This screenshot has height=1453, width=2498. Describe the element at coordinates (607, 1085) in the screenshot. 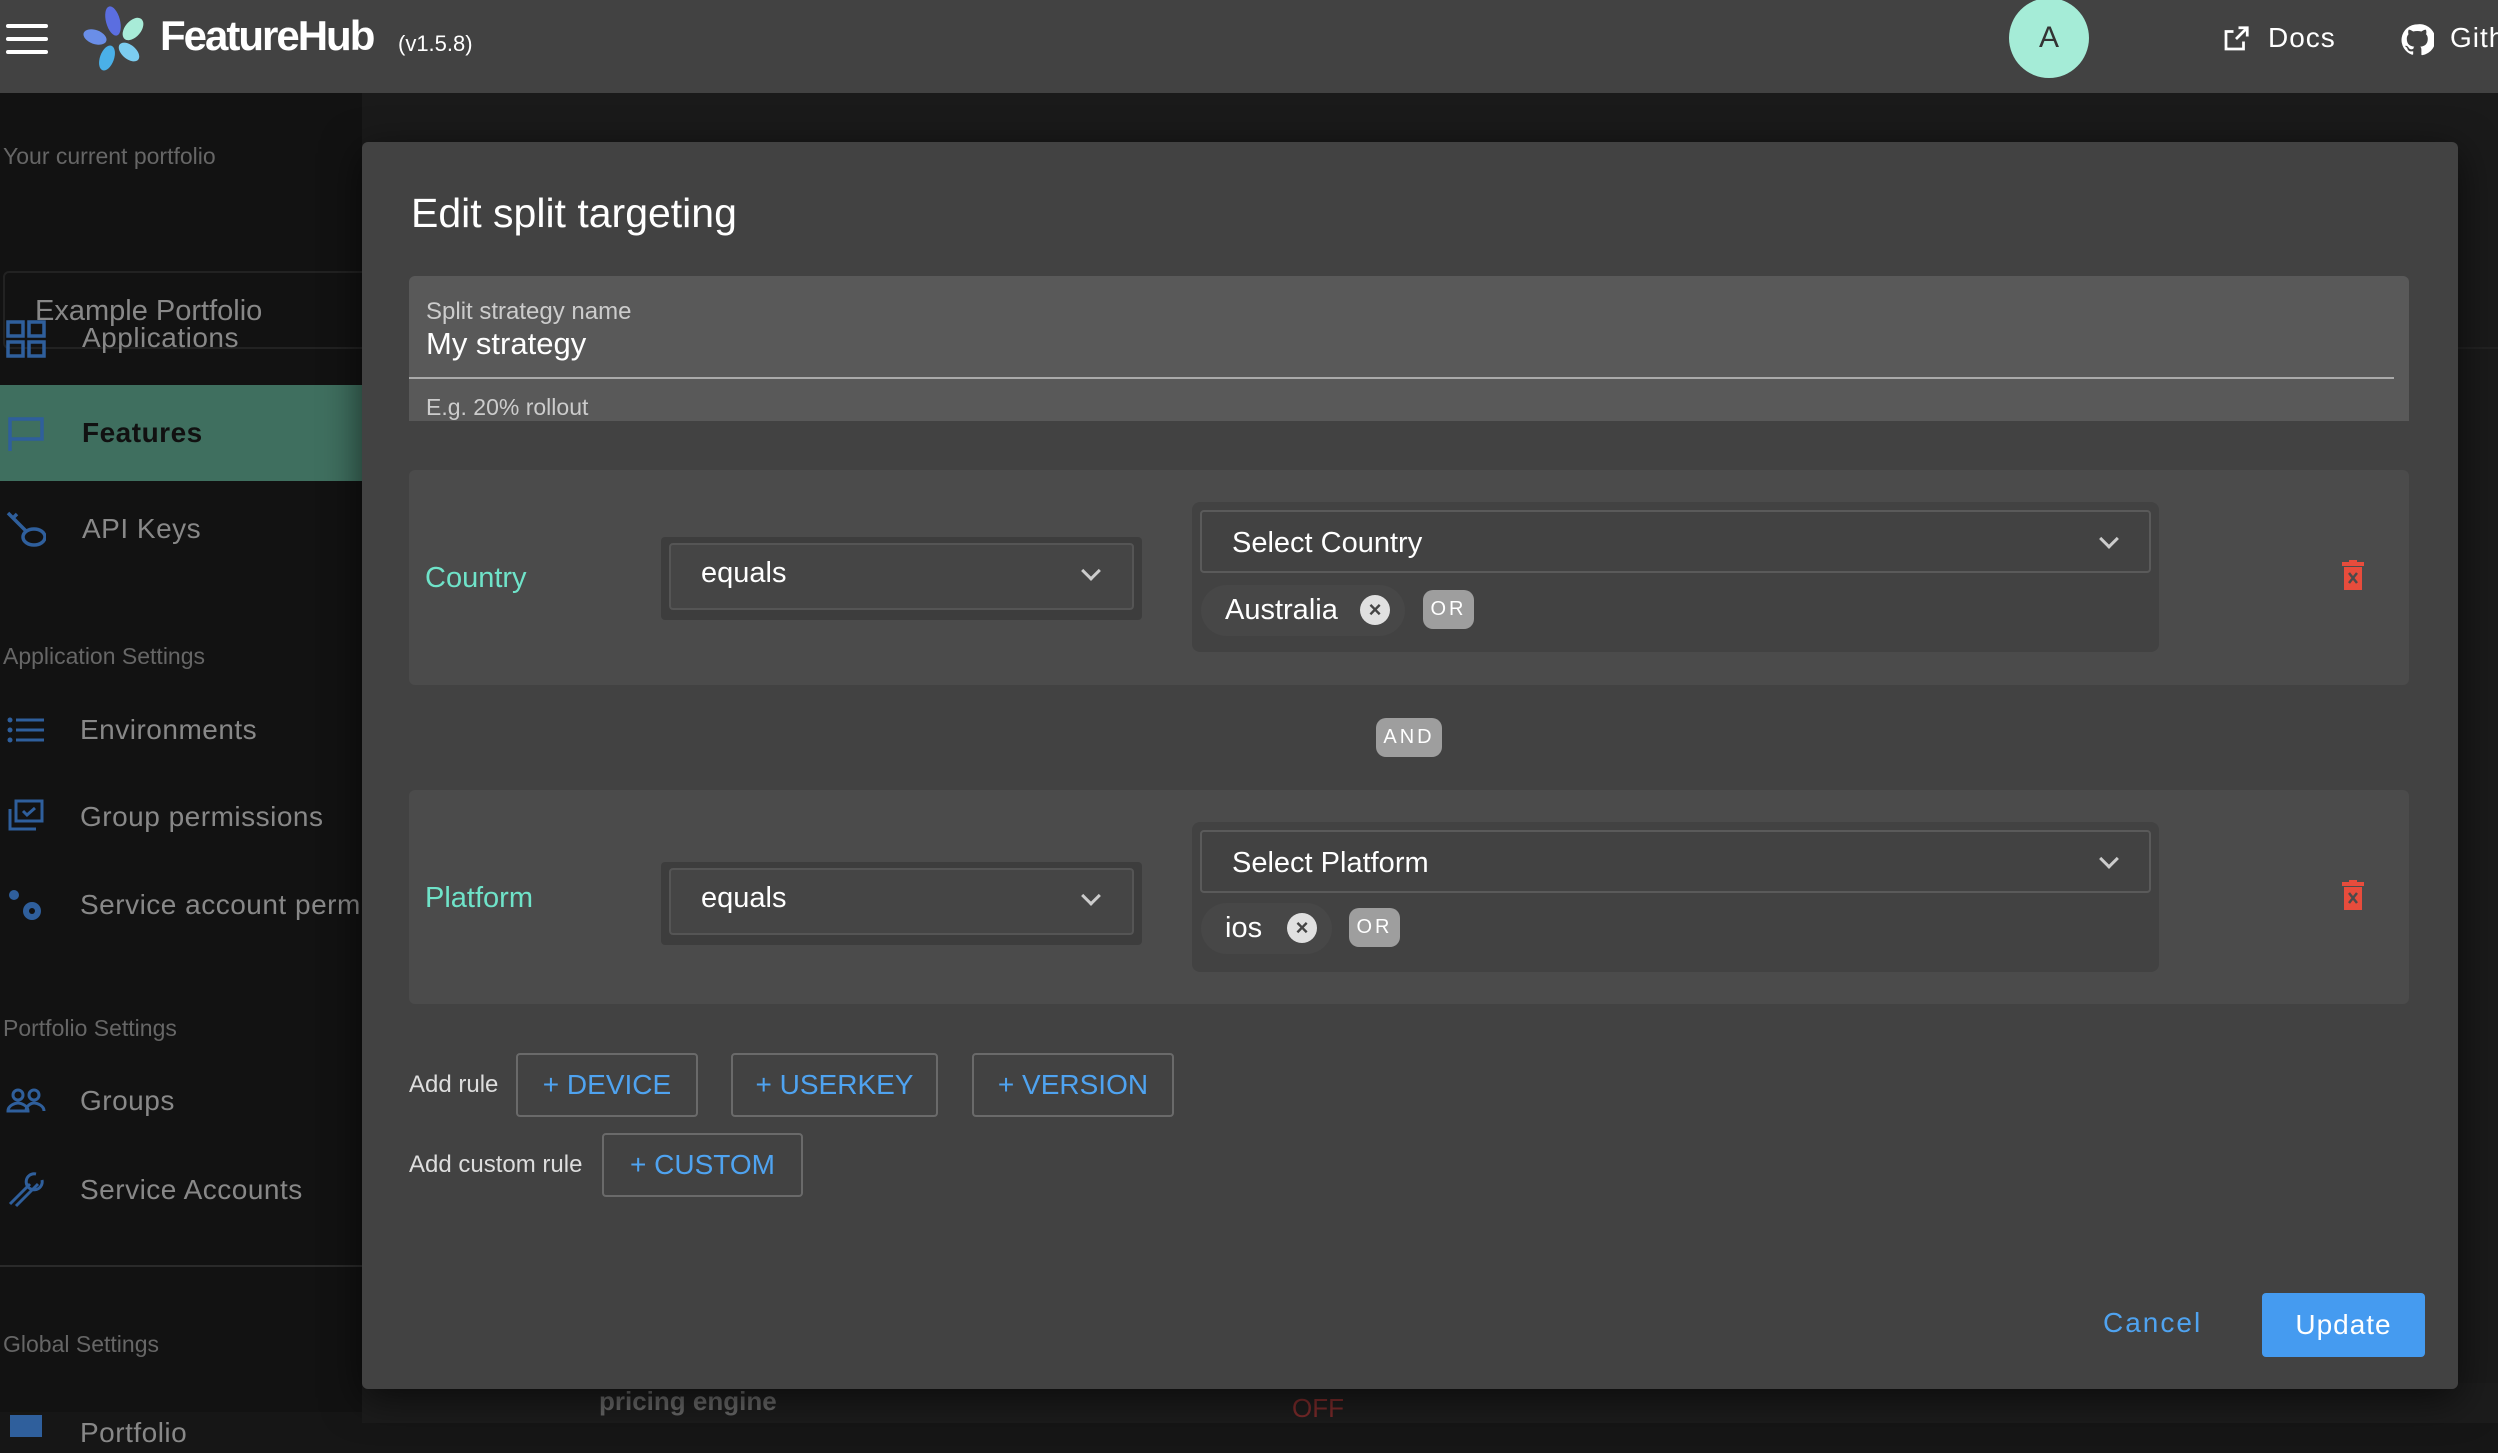

I see `add-device-rule-button: + DEVICE` at that location.